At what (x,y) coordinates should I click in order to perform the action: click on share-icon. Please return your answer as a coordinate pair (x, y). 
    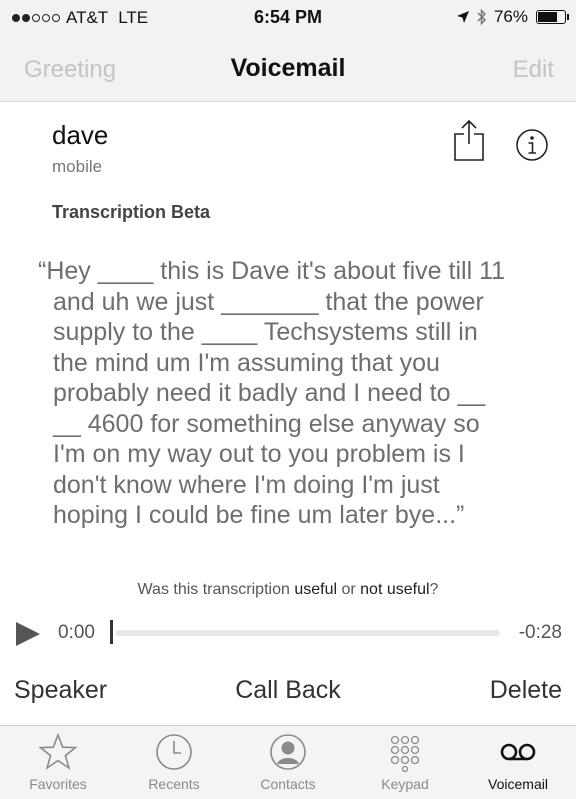
    Looking at the image, I should click on (469, 140).